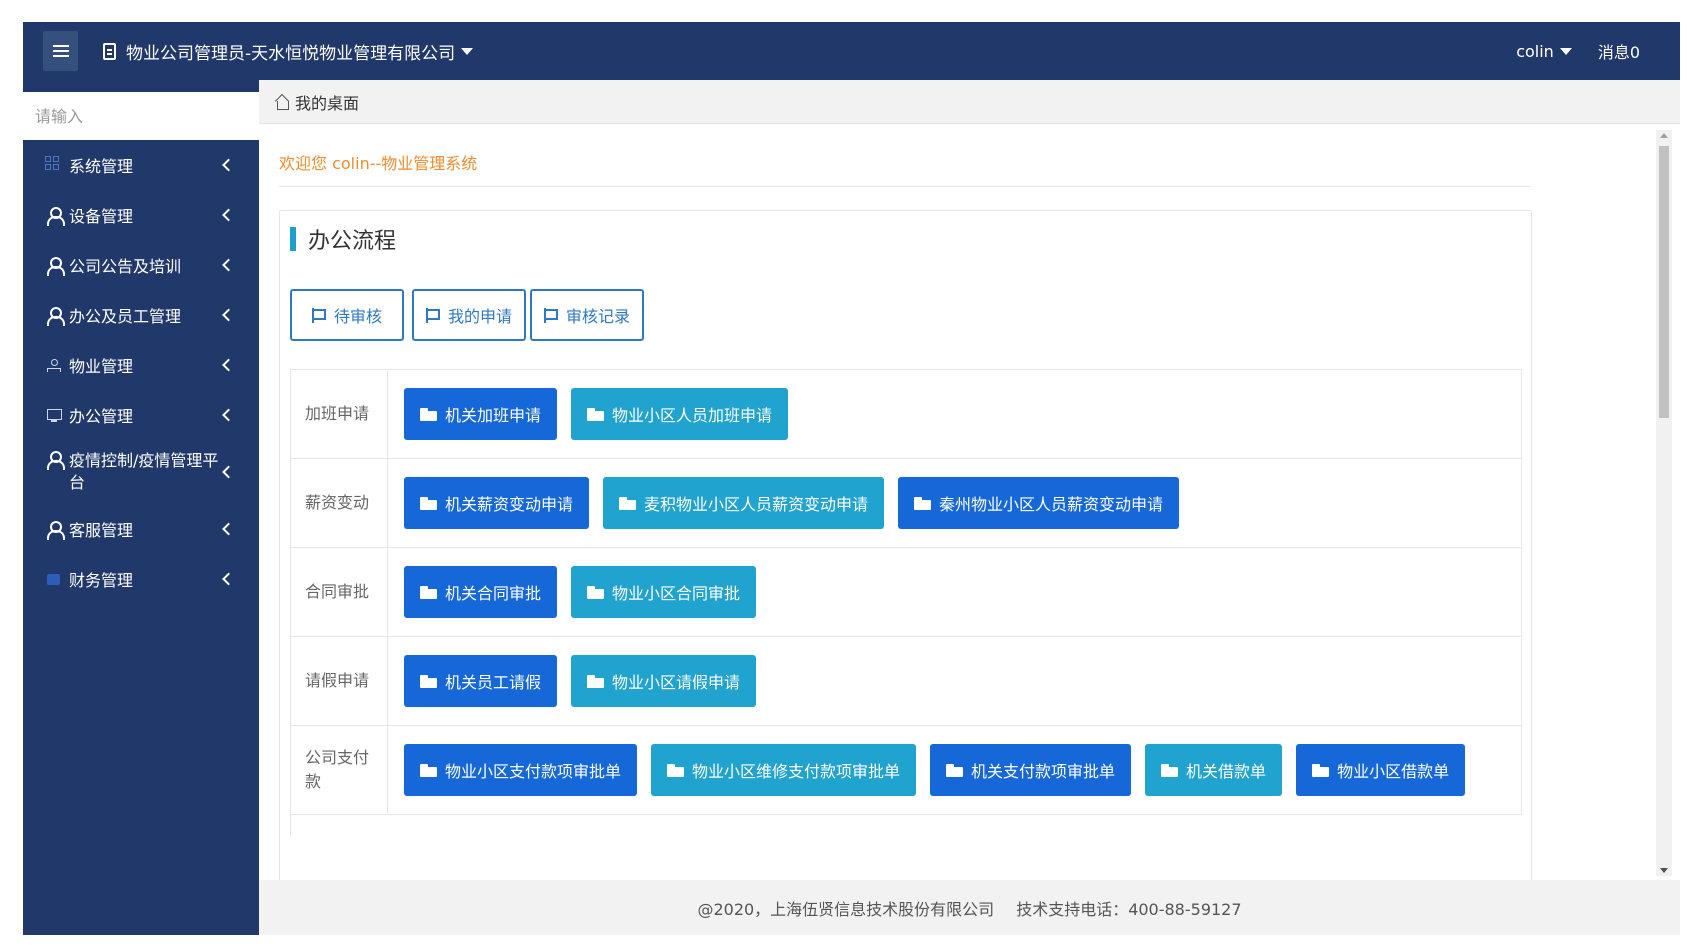  I want to click on messages-link: 消息0, so click(1619, 51).